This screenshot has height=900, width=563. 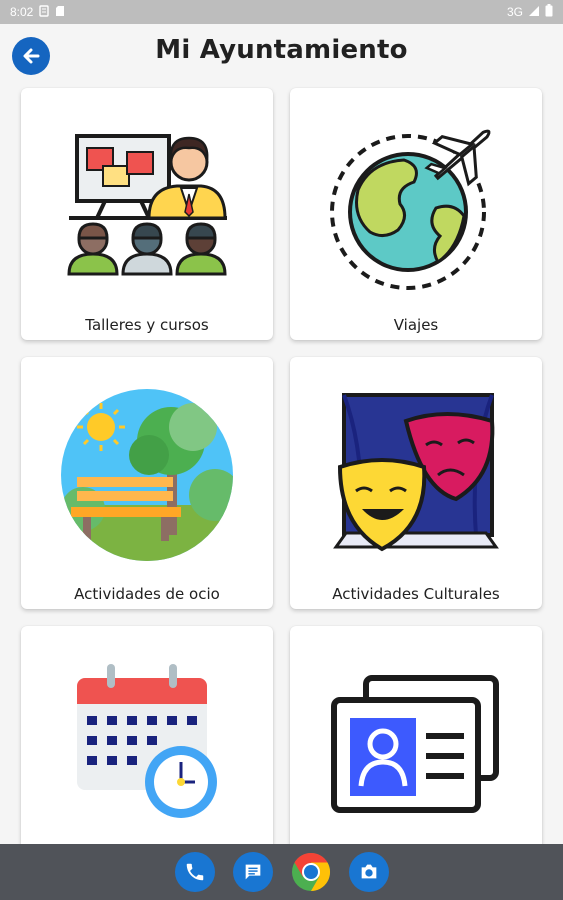 I want to click on sd-card-icon, so click(x=60, y=12).